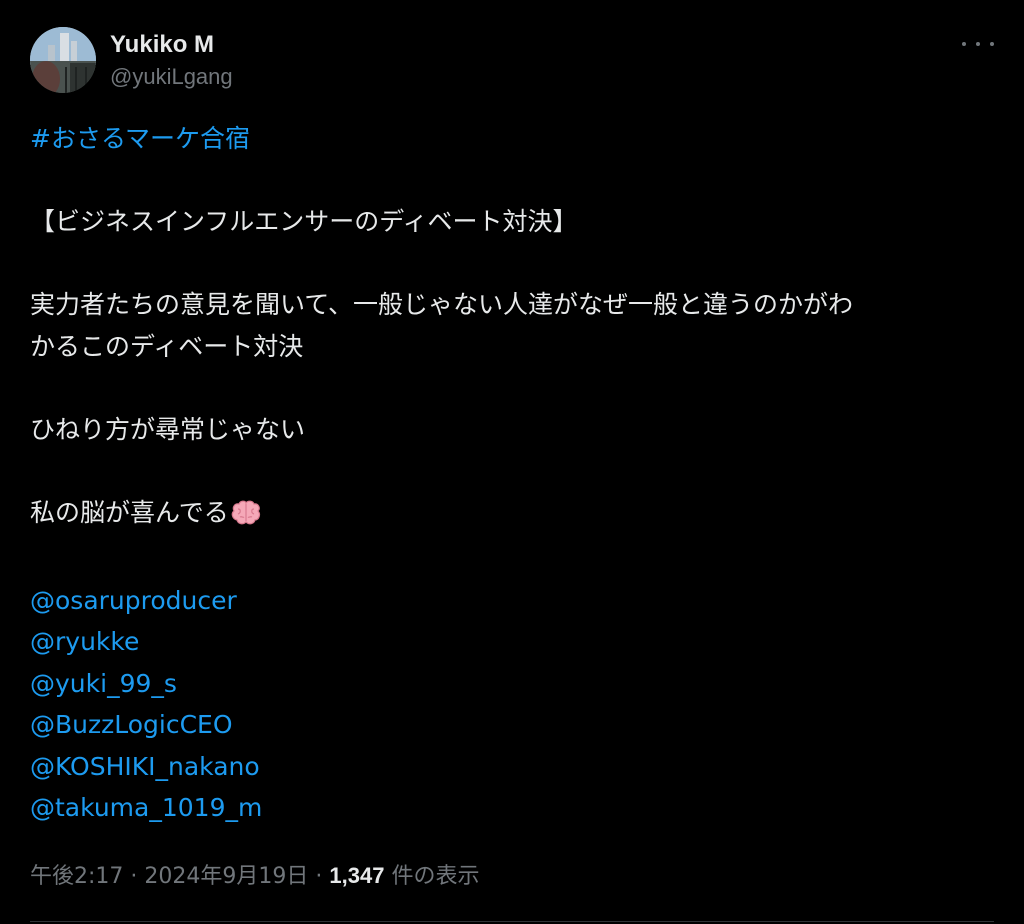 This screenshot has height=924, width=1024. Describe the element at coordinates (246, 518) in the screenshot. I see `brain-icon` at that location.